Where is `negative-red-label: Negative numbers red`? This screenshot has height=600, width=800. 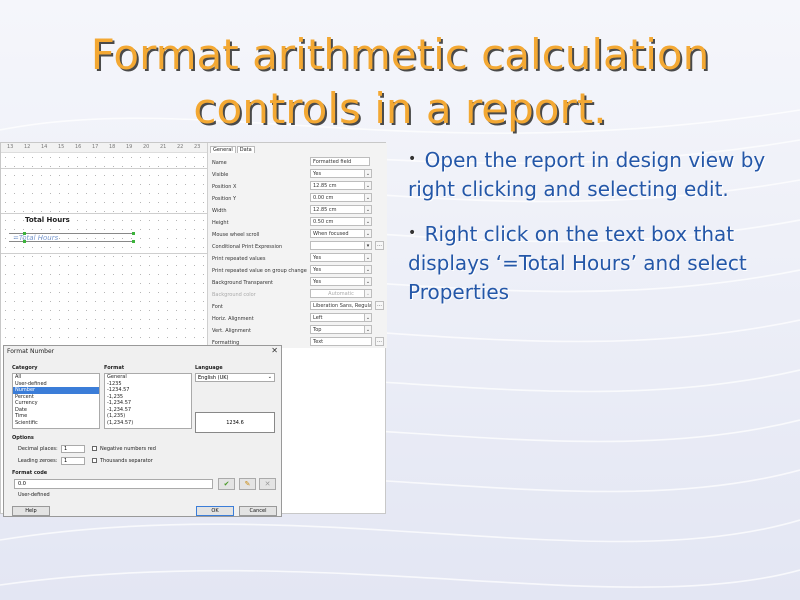 negative-red-label: Negative numbers red is located at coordinates (128, 449).